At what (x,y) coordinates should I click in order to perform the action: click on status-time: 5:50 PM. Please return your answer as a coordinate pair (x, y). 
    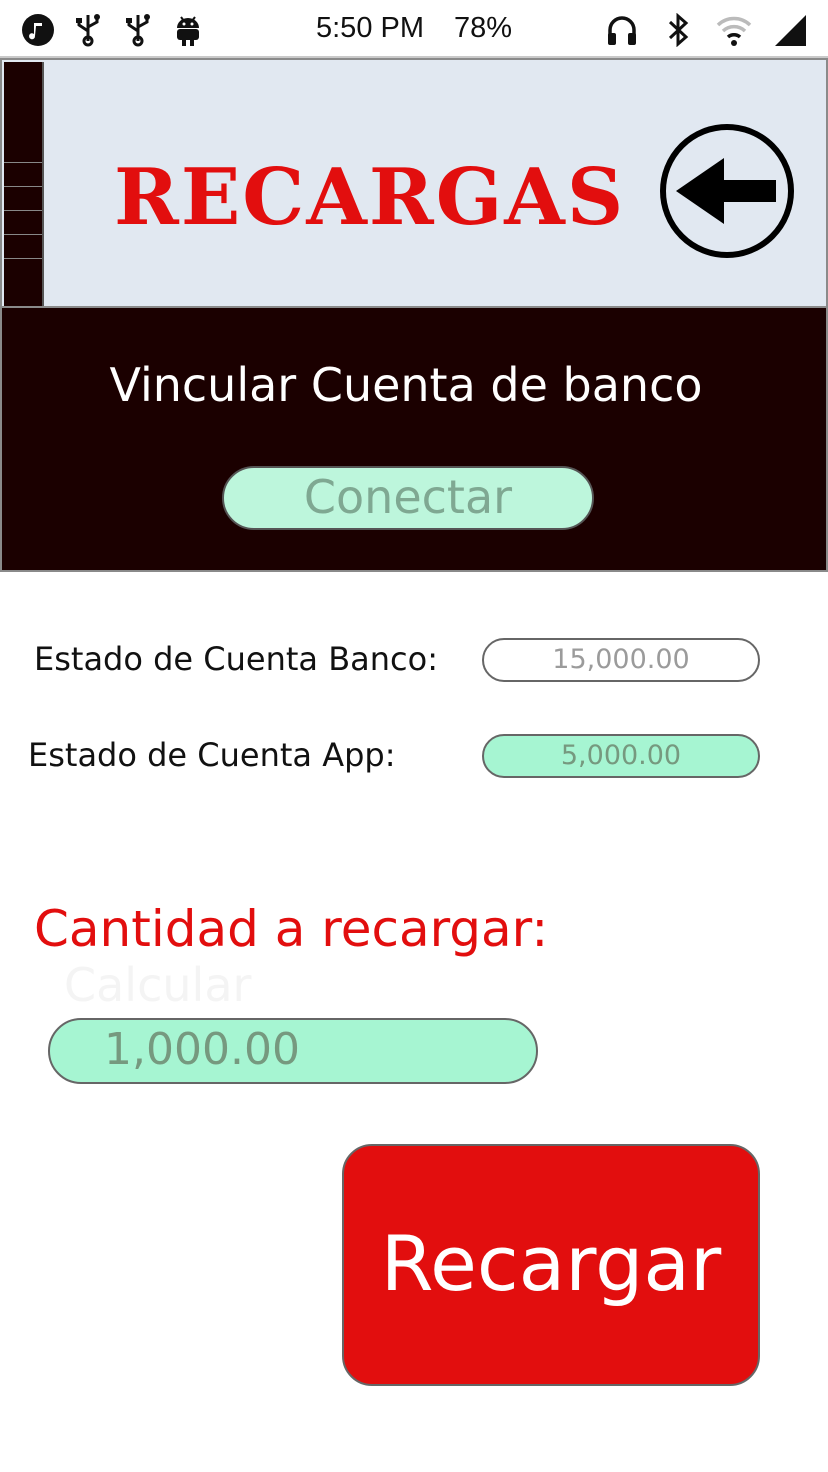
    Looking at the image, I should click on (370, 28).